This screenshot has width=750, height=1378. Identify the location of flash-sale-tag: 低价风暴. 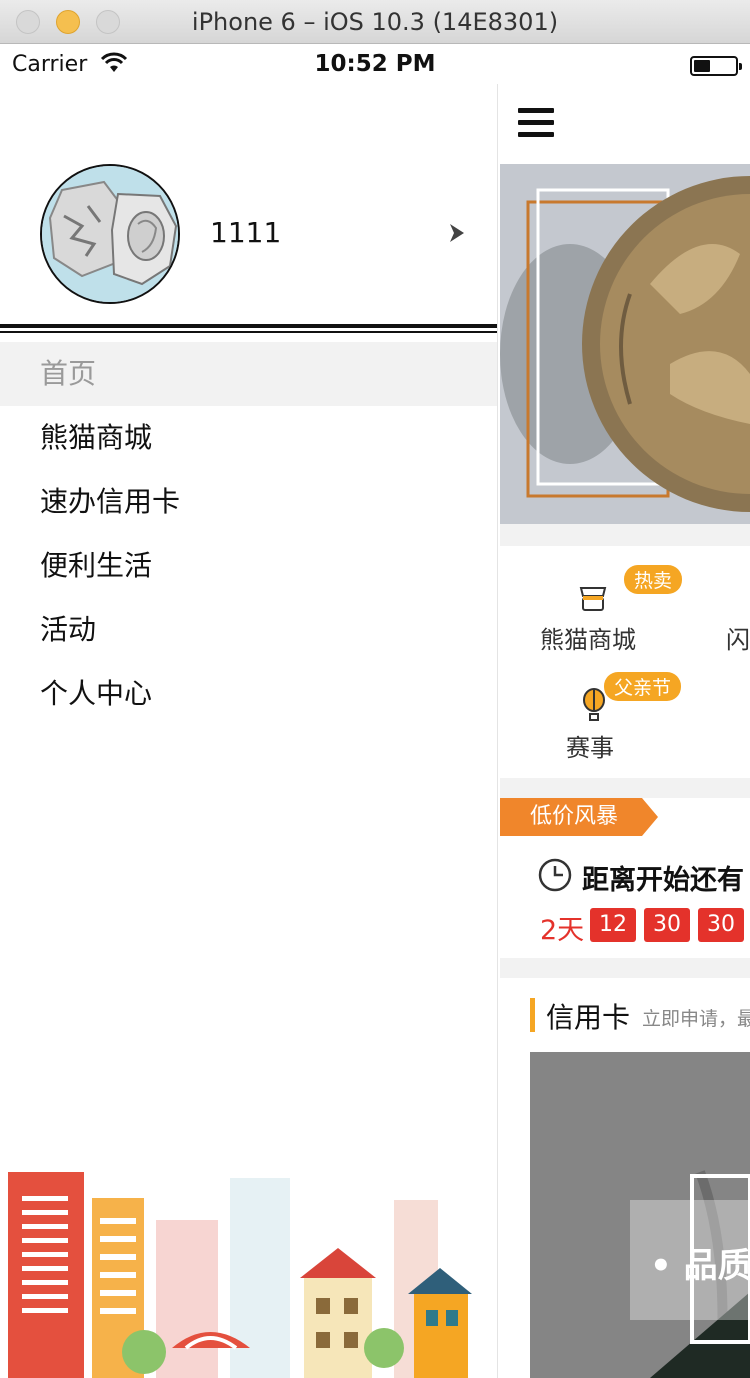
(579, 817).